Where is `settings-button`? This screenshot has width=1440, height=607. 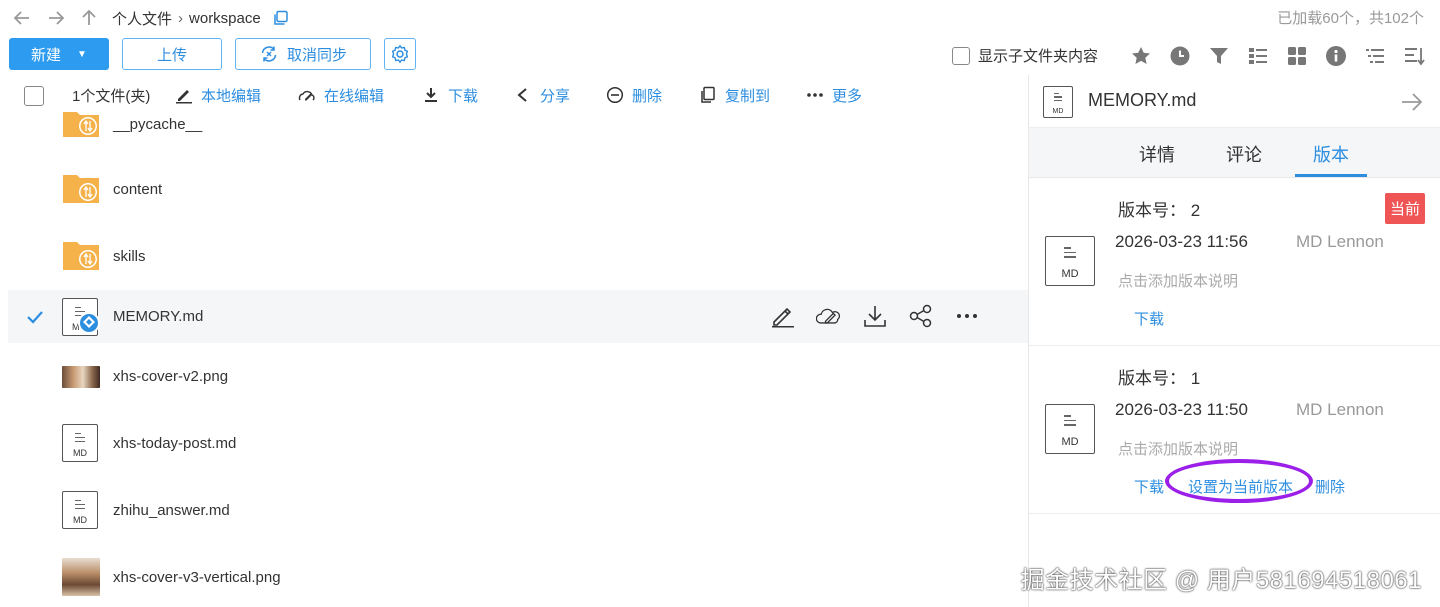
settings-button is located at coordinates (400, 54).